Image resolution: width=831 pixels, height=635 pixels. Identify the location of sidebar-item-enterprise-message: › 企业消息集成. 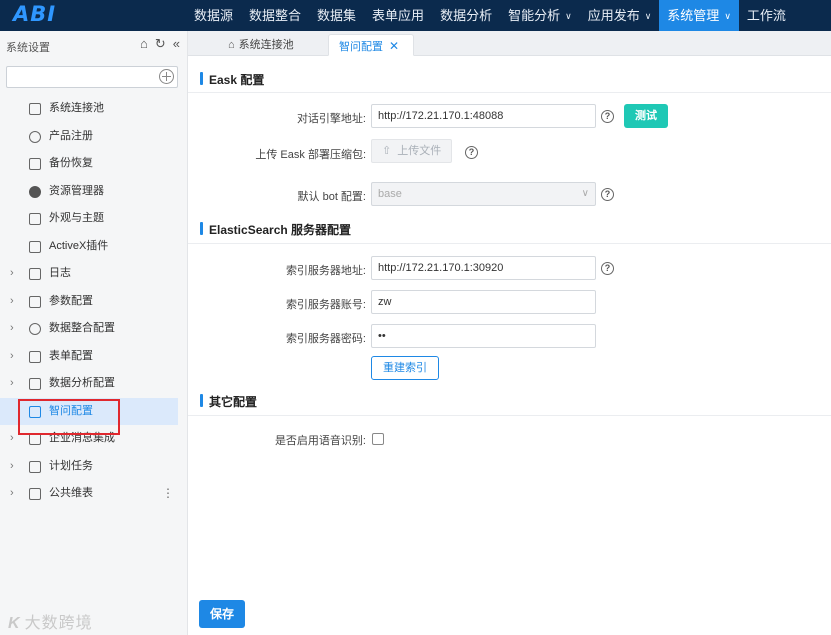
(94, 439).